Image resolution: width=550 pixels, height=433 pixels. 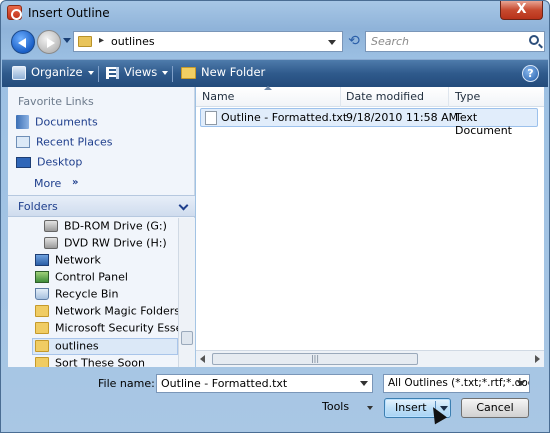 I want to click on file-name-cell: Outline - Formatted.txt, so click(x=284, y=117).